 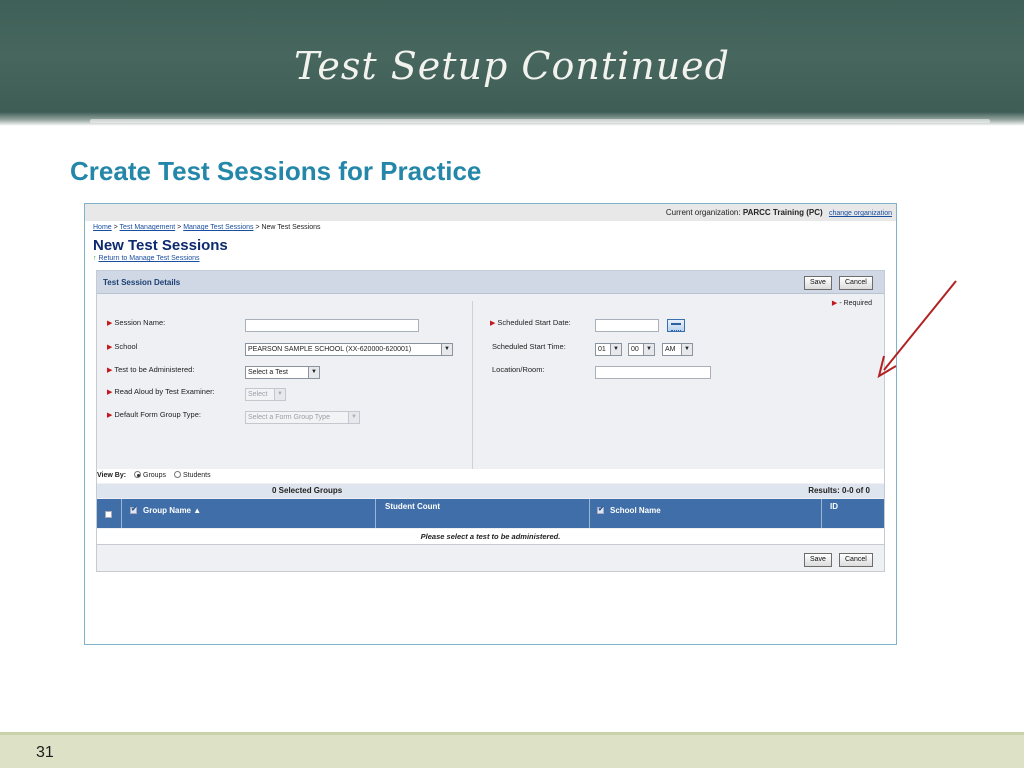 I want to click on test-select: Select a Test ▼, so click(x=282, y=372).